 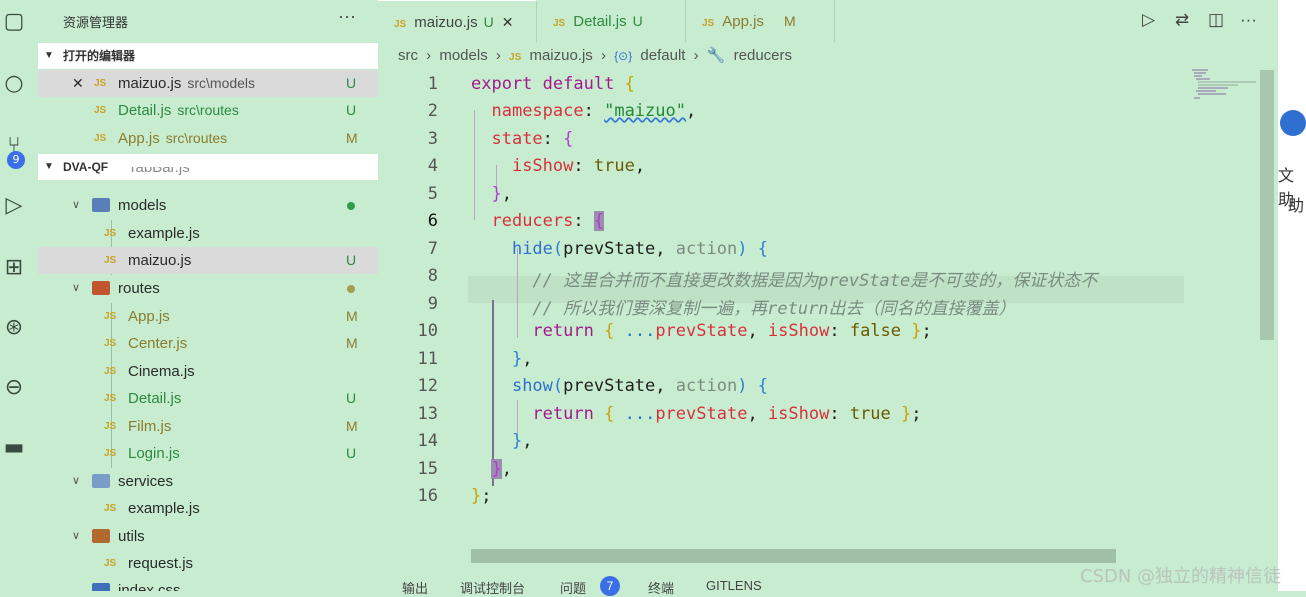 What do you see at coordinates (208, 316) in the screenshot?
I see `tree-file-app: JS App.js M` at bounding box center [208, 316].